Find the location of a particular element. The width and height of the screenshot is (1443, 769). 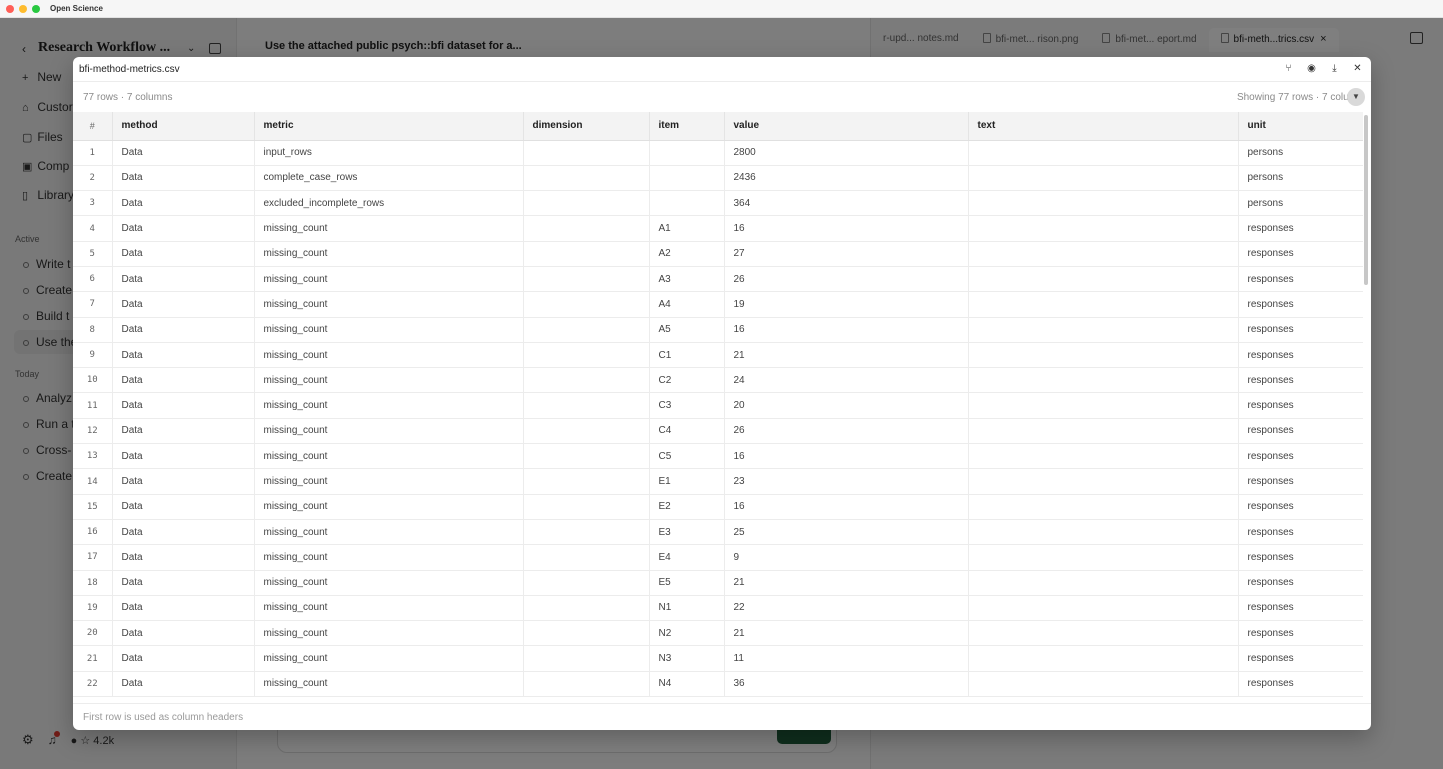

row-number-cell: 20 is located at coordinates (93, 633).